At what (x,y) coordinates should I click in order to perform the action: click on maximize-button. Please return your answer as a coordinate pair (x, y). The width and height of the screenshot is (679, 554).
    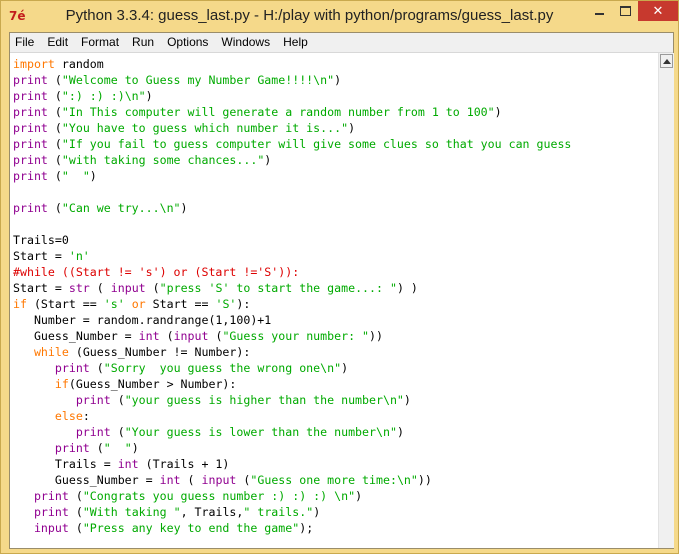
    Looking at the image, I should click on (625, 11).